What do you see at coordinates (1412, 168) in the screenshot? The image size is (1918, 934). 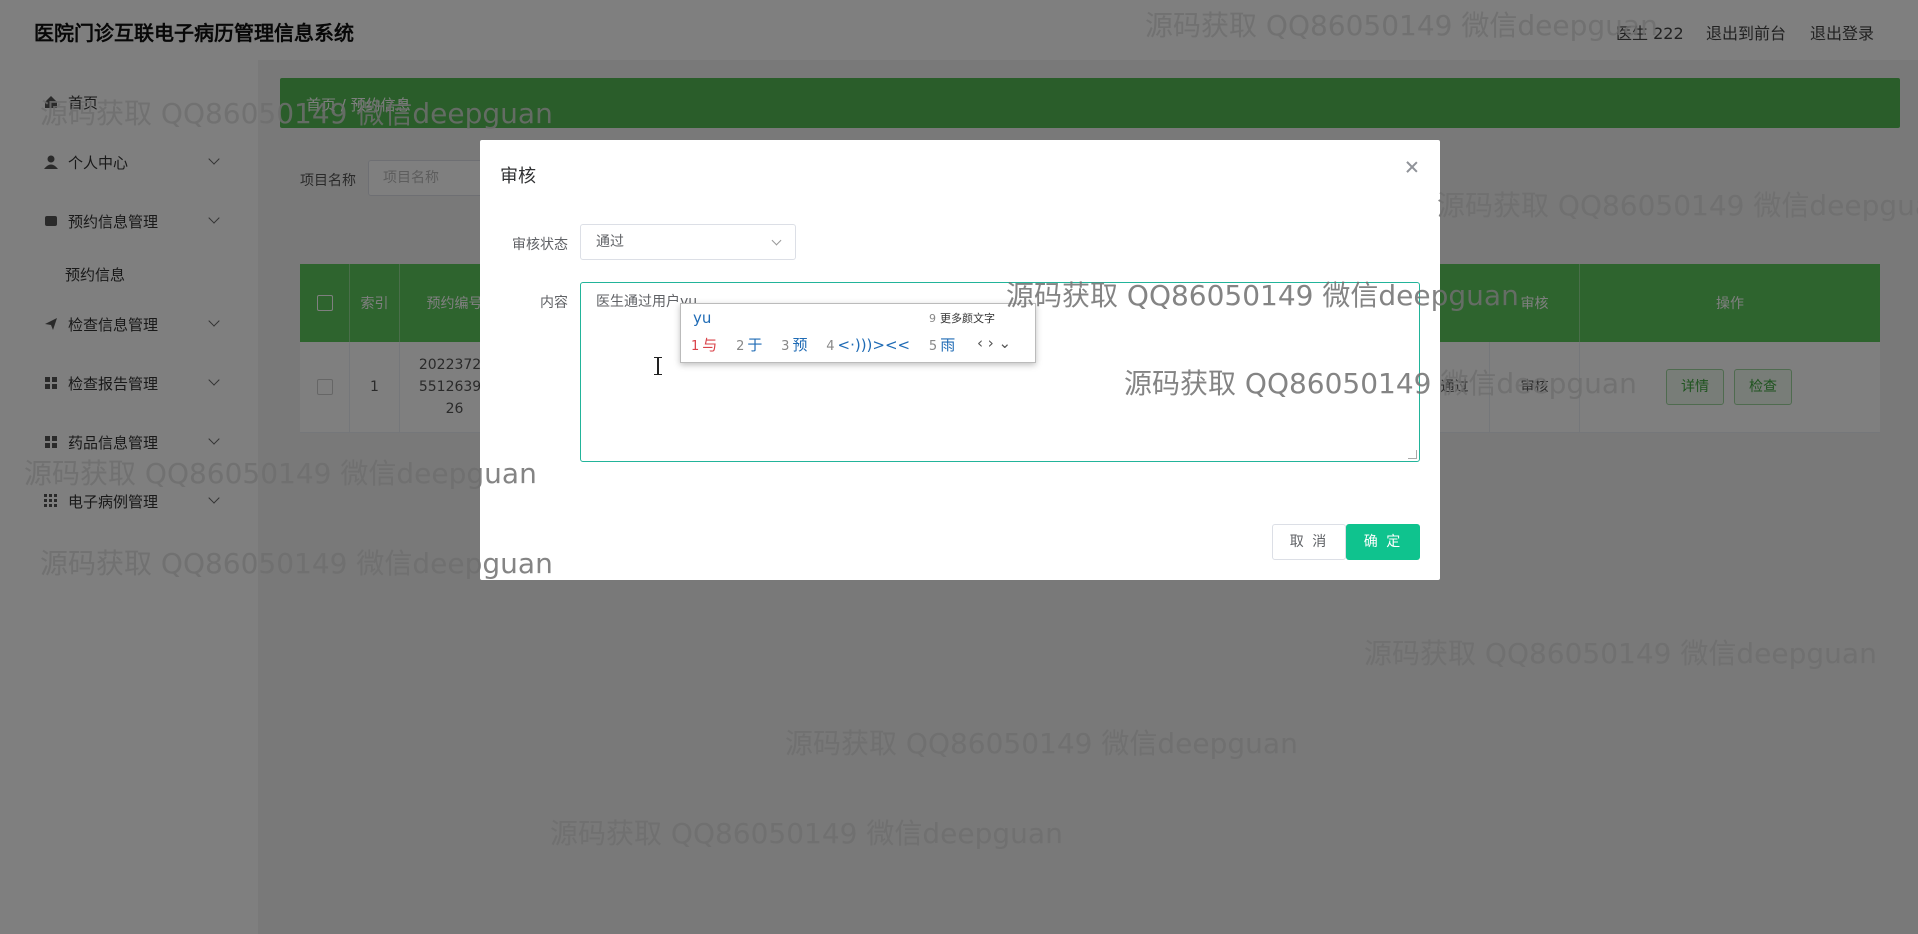 I see `close-icon` at bounding box center [1412, 168].